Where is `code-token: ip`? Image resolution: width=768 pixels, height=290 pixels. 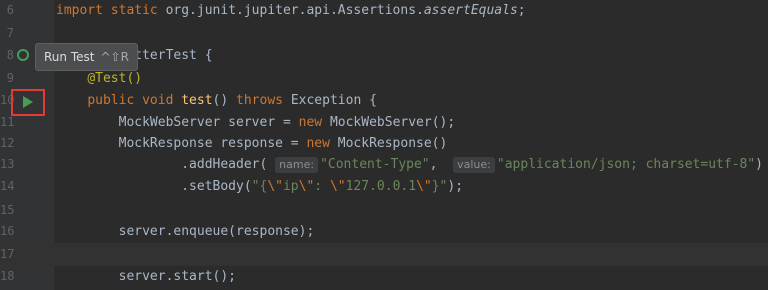 code-token: ip is located at coordinates (290, 186).